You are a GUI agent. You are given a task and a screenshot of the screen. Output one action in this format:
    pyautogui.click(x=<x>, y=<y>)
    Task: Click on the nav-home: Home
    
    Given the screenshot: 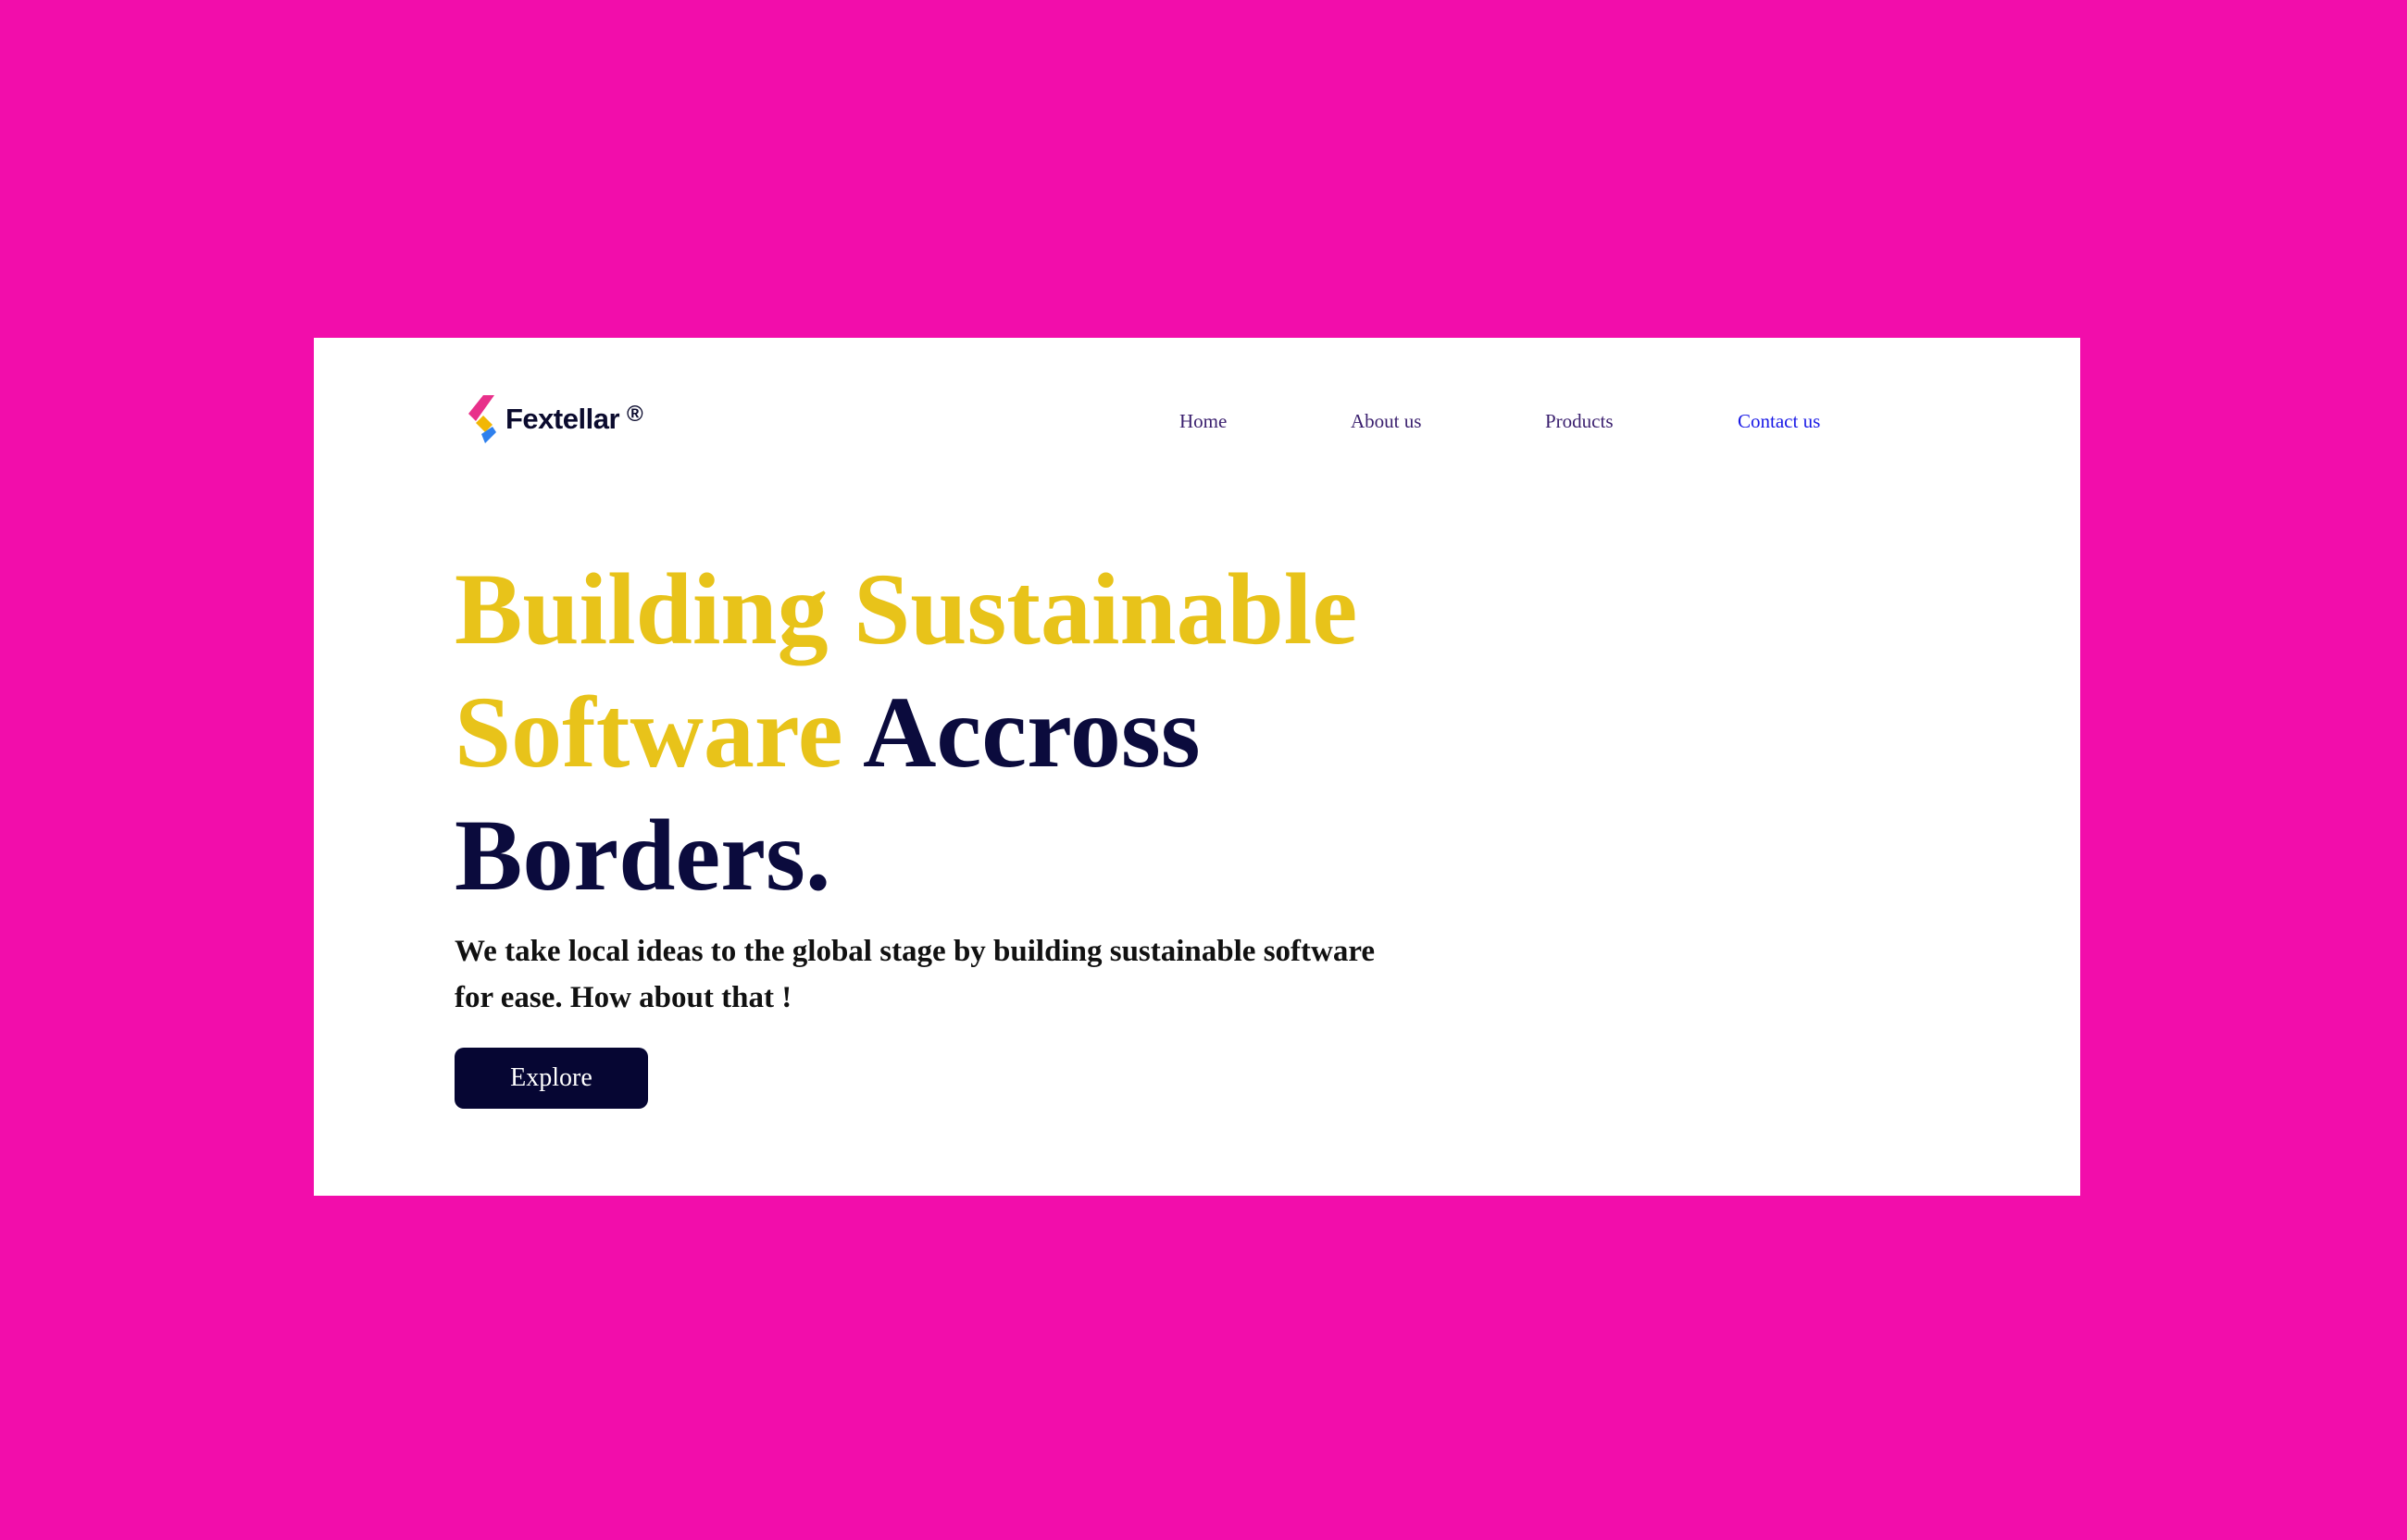 What is the action you would take?
    pyautogui.click(x=1203, y=421)
    